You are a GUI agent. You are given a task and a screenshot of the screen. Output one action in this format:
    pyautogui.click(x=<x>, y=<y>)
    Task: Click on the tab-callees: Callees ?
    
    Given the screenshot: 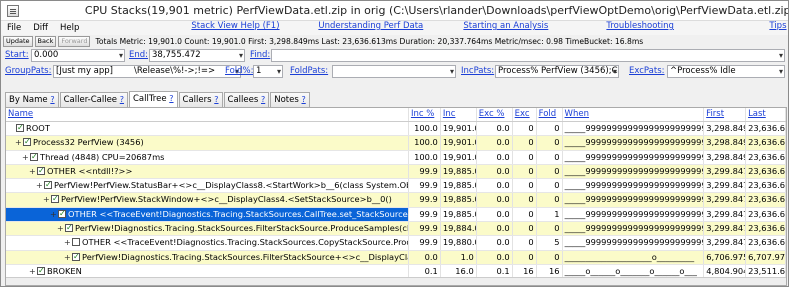 What is the action you would take?
    pyautogui.click(x=246, y=99)
    